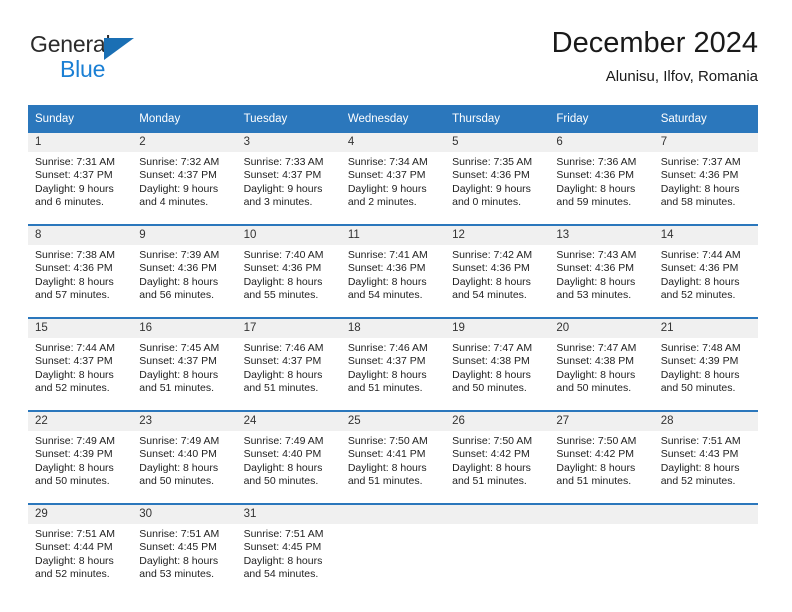  I want to click on day-number: 30, so click(184, 514).